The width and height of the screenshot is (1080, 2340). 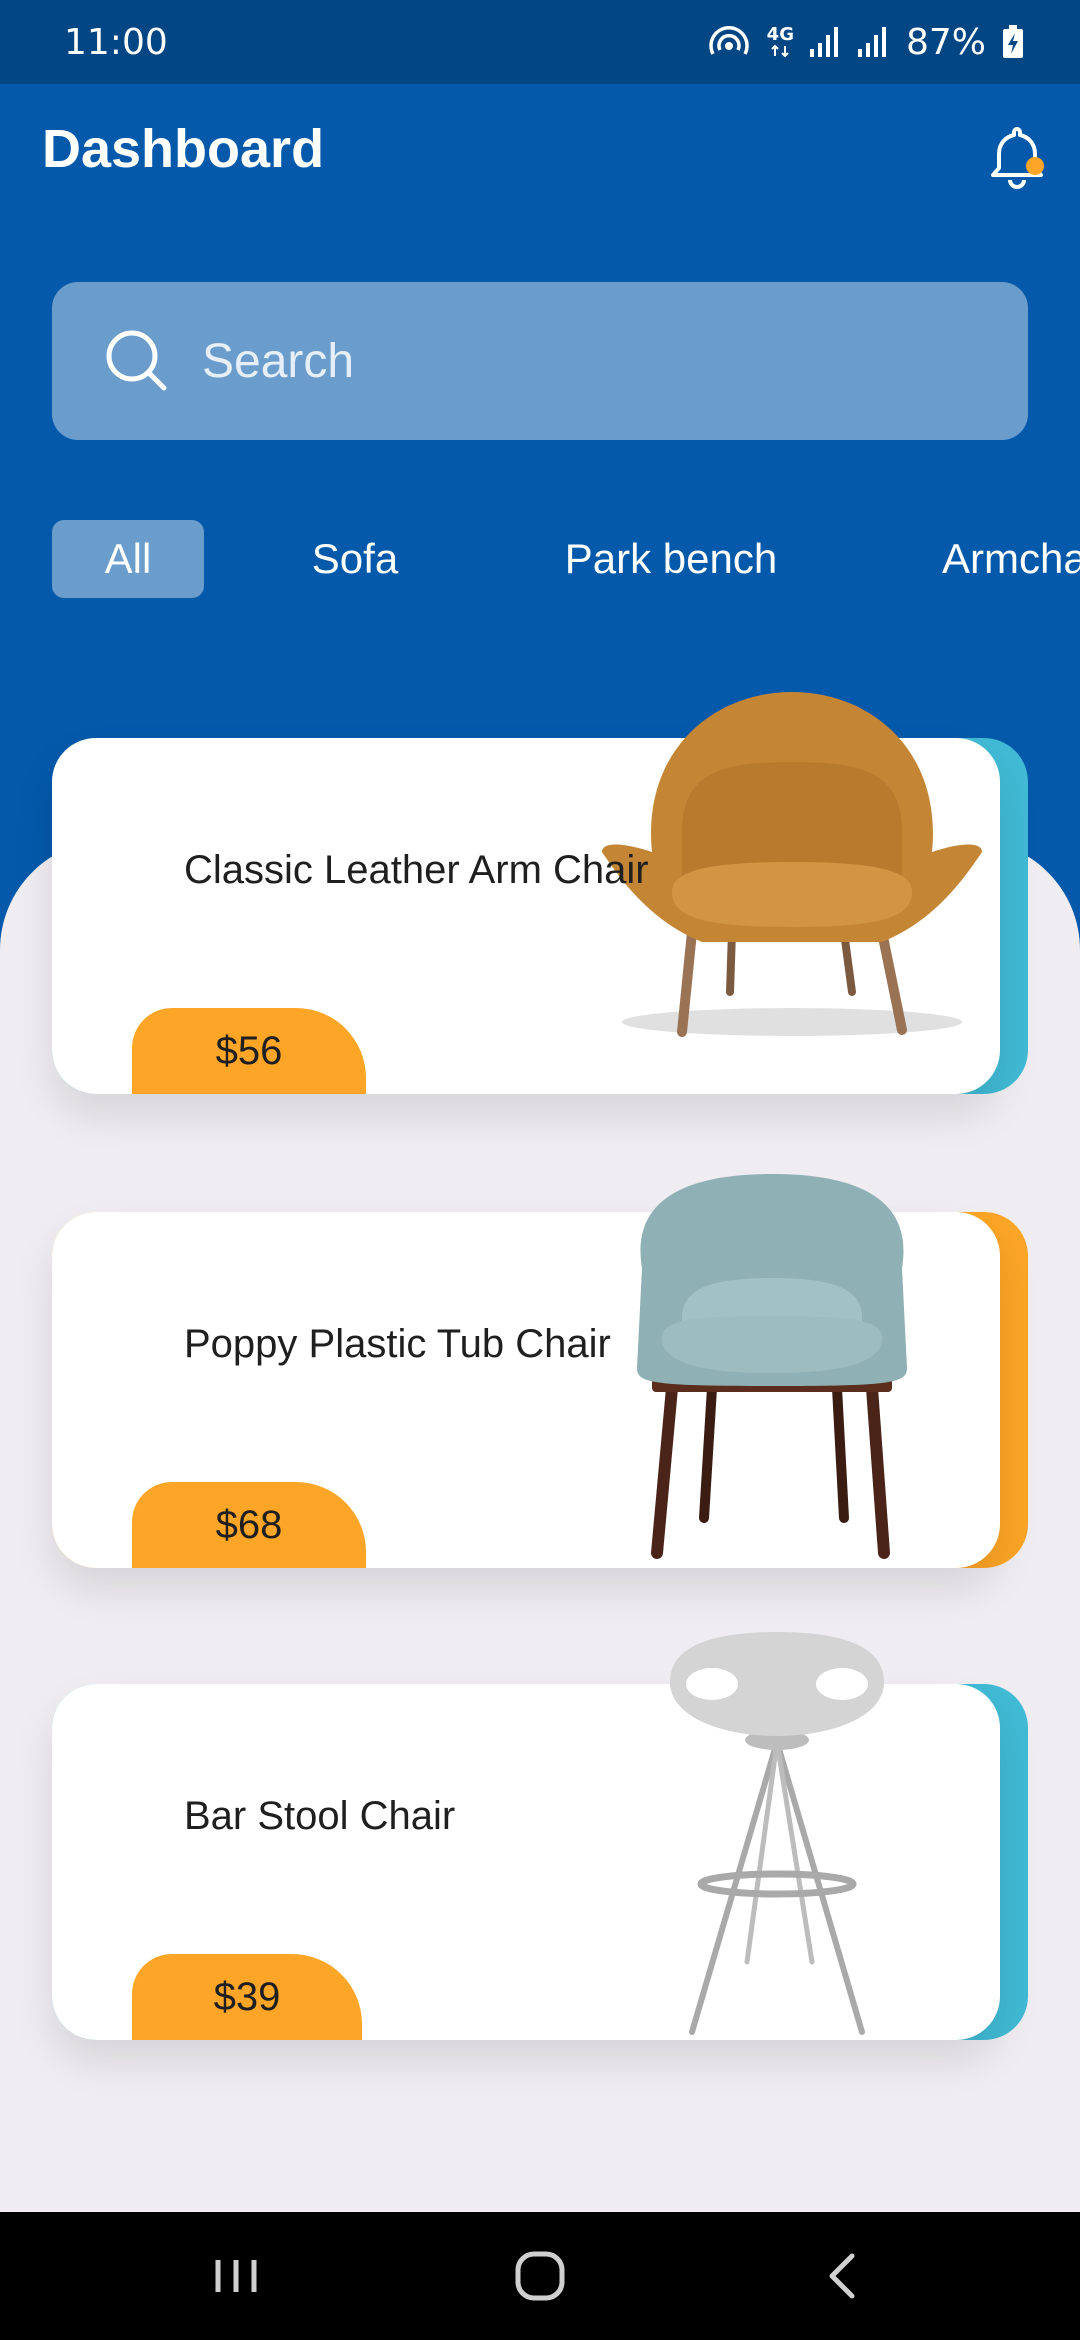 I want to click on category-tab-label: Sofa, so click(x=355, y=558).